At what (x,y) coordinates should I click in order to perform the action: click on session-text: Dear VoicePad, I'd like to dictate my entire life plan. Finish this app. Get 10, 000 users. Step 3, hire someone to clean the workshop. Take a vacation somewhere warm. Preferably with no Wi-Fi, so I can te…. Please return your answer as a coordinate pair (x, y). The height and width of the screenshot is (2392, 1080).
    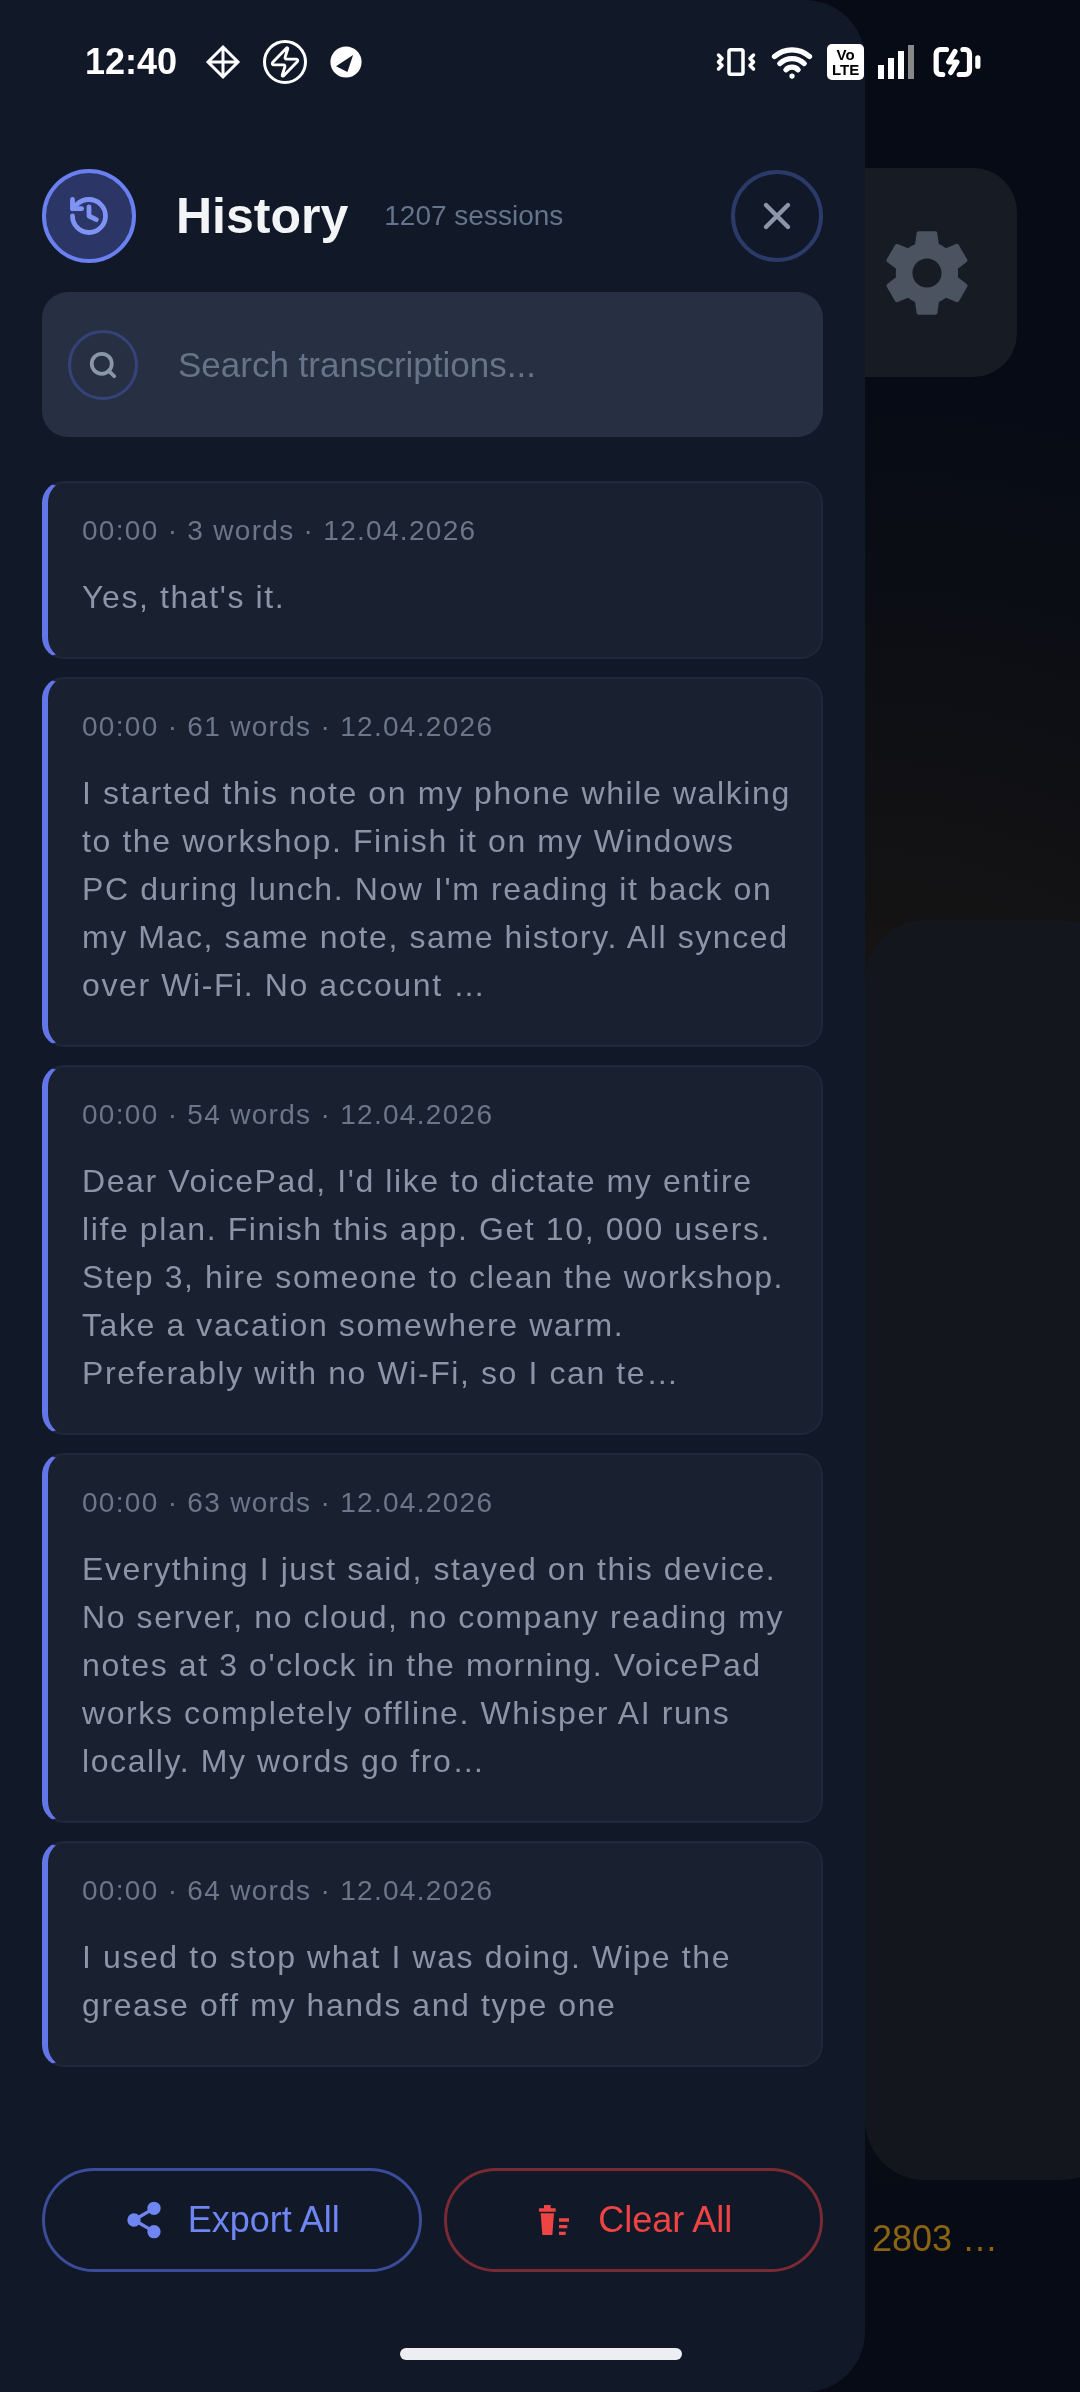
    Looking at the image, I should click on (434, 1277).